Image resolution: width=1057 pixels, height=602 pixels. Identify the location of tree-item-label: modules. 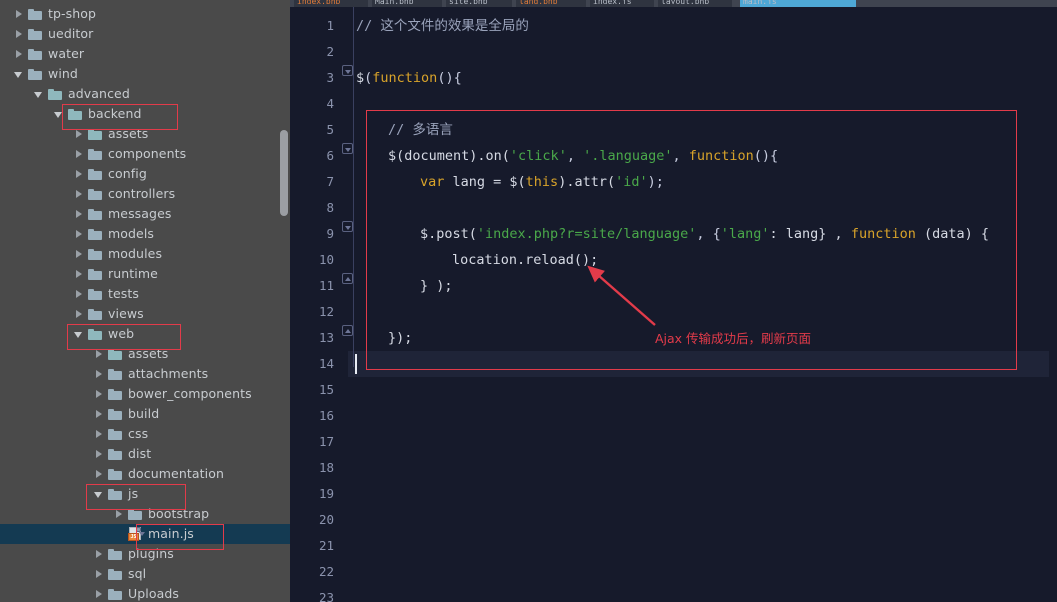
(135, 253).